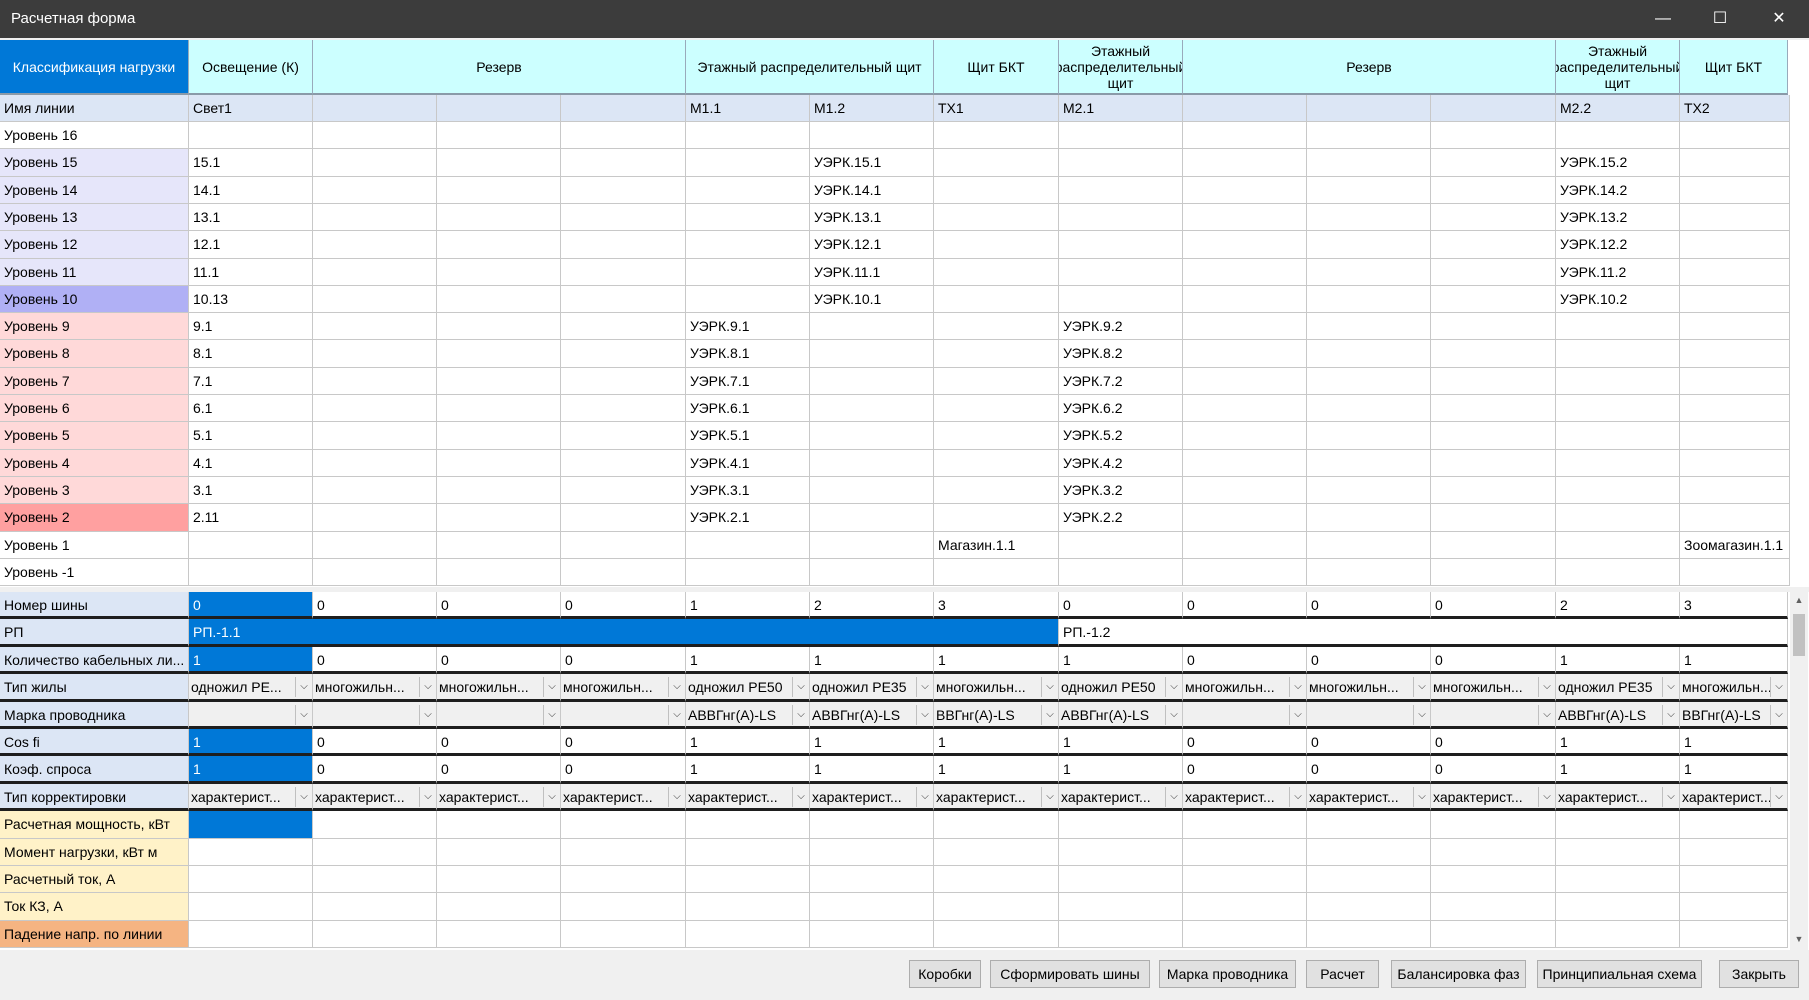  I want to click on rp-cell-2: РП.-1.2, so click(1423, 633).